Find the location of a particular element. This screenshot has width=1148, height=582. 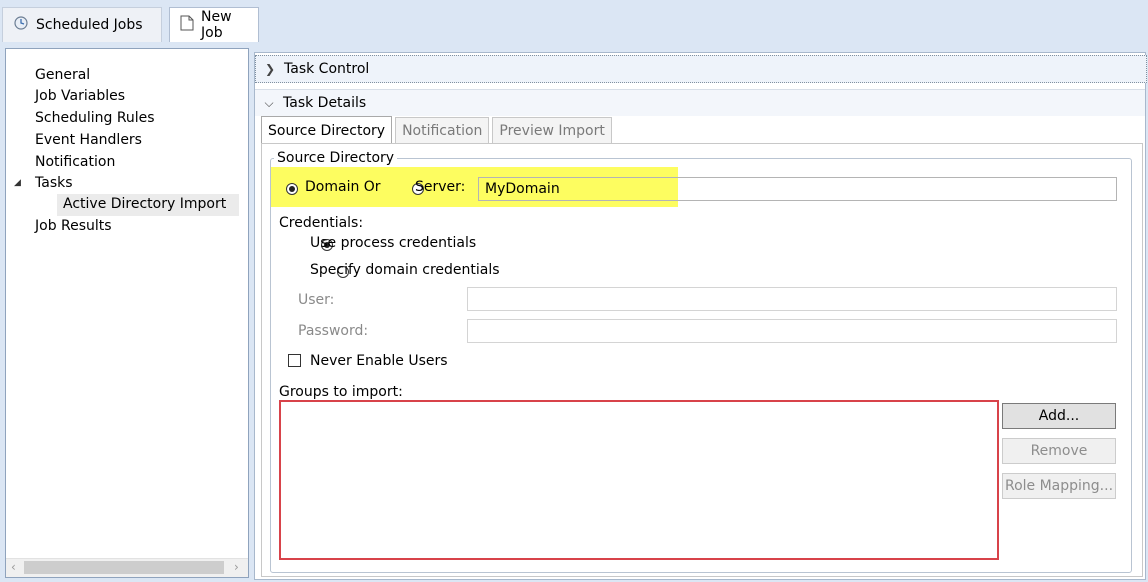

expand-triangle-icon: ◢ is located at coordinates (17, 183).